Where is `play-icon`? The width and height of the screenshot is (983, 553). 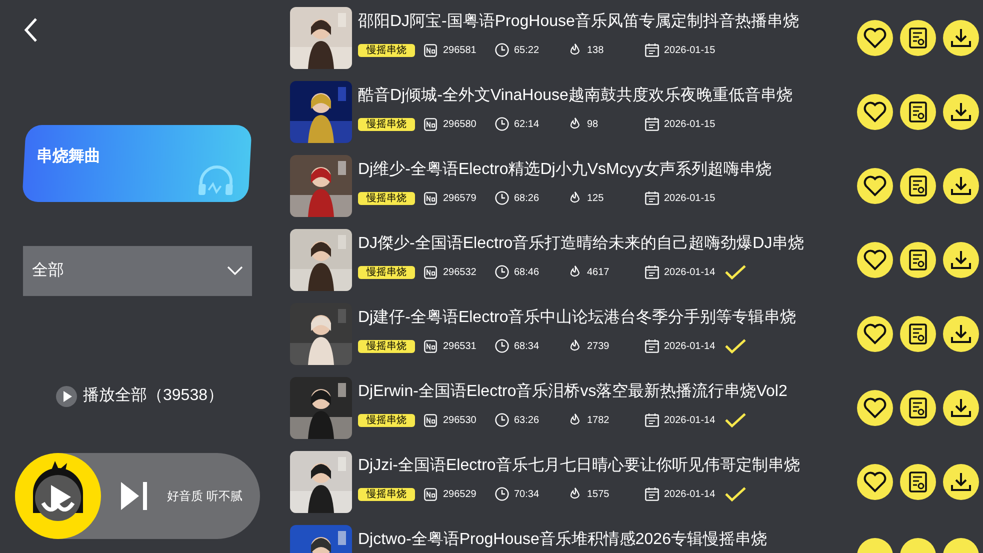
play-icon is located at coordinates (66, 396).